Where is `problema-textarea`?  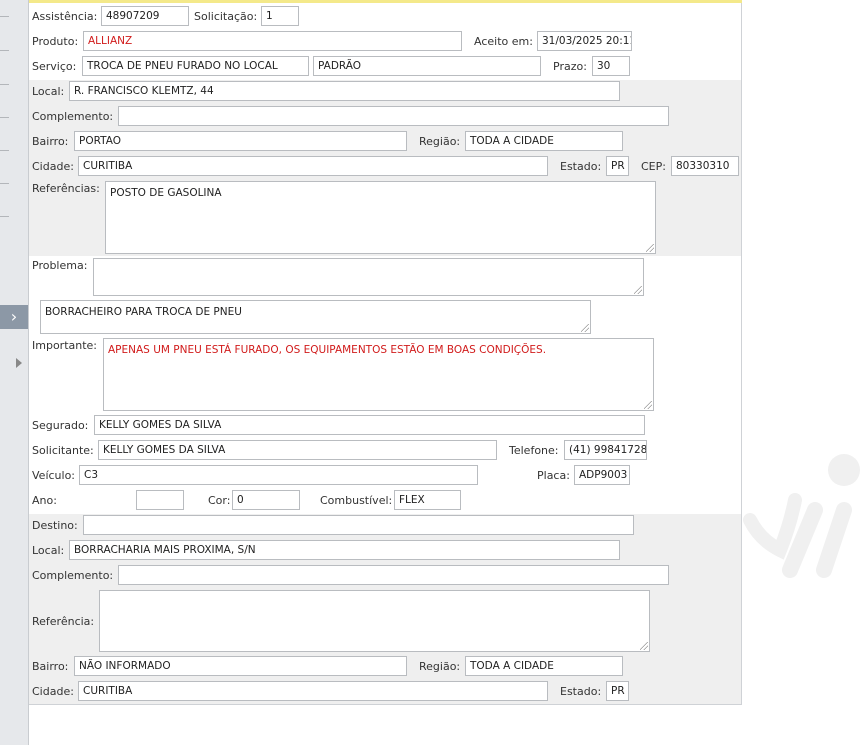 problema-textarea is located at coordinates (368, 277).